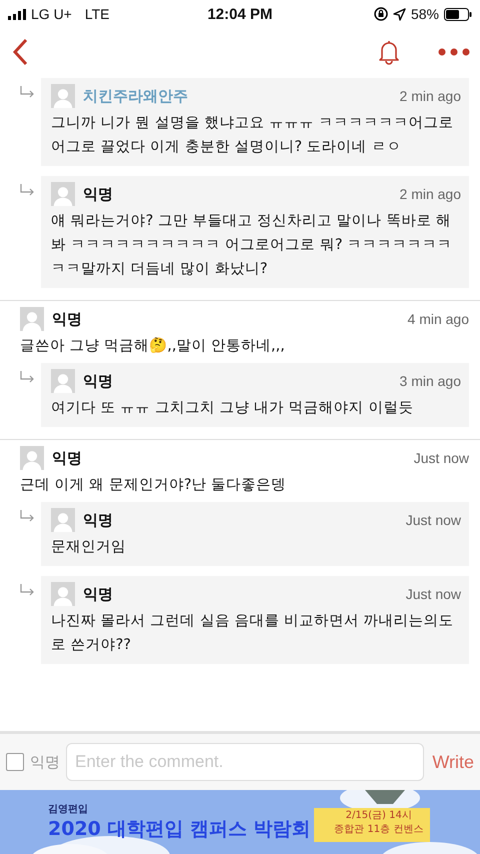 This screenshot has width=480, height=854. What do you see at coordinates (438, 319) in the screenshot?
I see `comment-time: 4 min ago` at bounding box center [438, 319].